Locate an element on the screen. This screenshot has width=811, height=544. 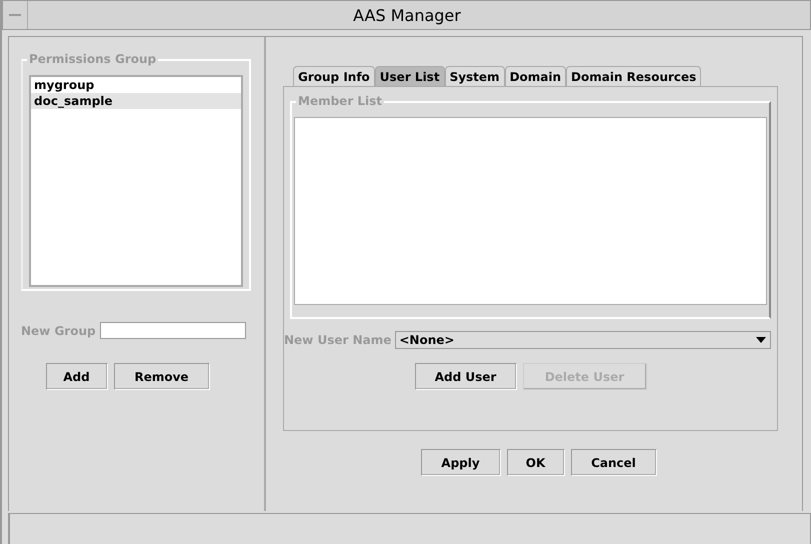
caret-icon is located at coordinates (761, 340).